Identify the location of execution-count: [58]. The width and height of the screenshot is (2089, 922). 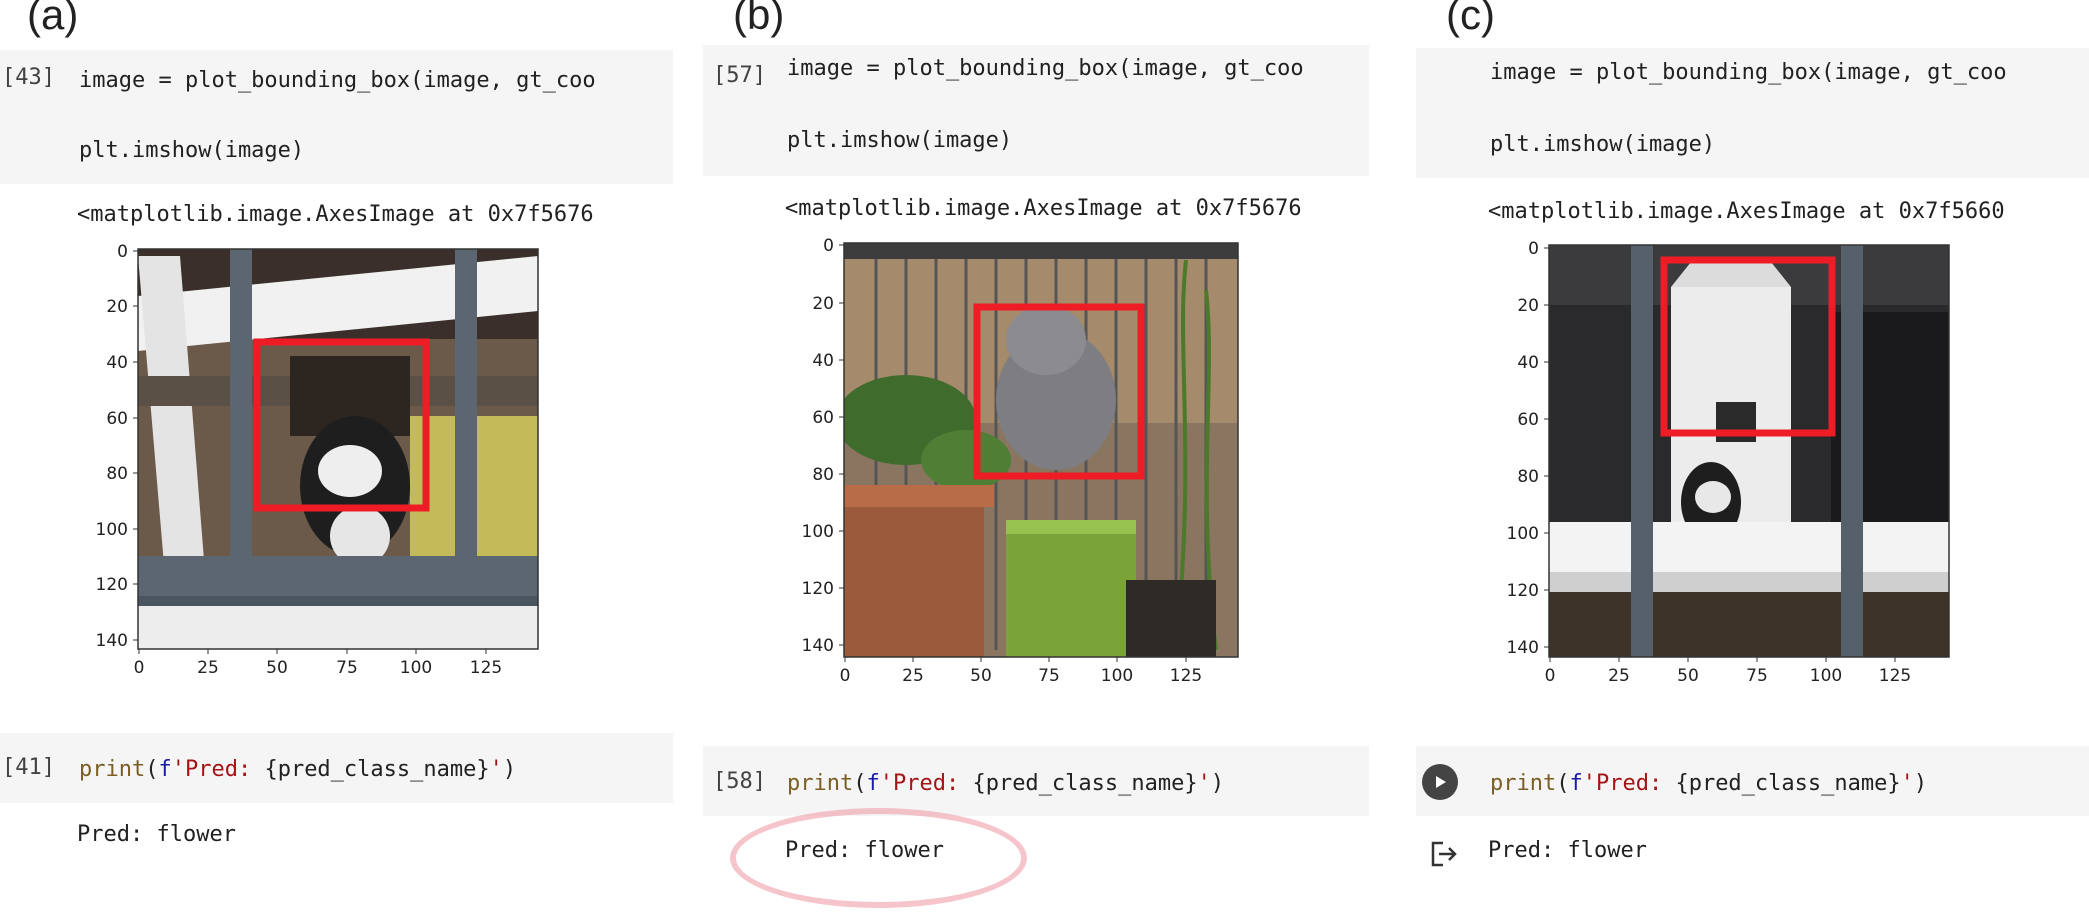
(739, 781).